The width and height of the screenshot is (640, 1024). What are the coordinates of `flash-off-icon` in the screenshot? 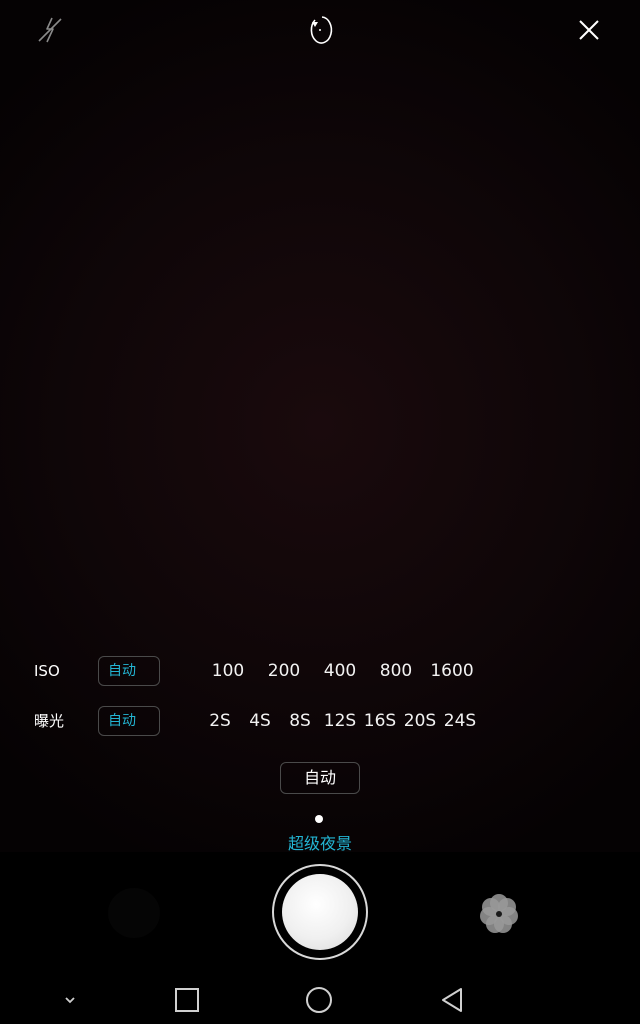 It's located at (50, 30).